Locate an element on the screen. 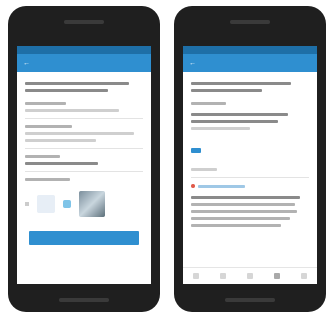 The image size is (331, 318). add-attachment-icon is located at coordinates (46, 204).